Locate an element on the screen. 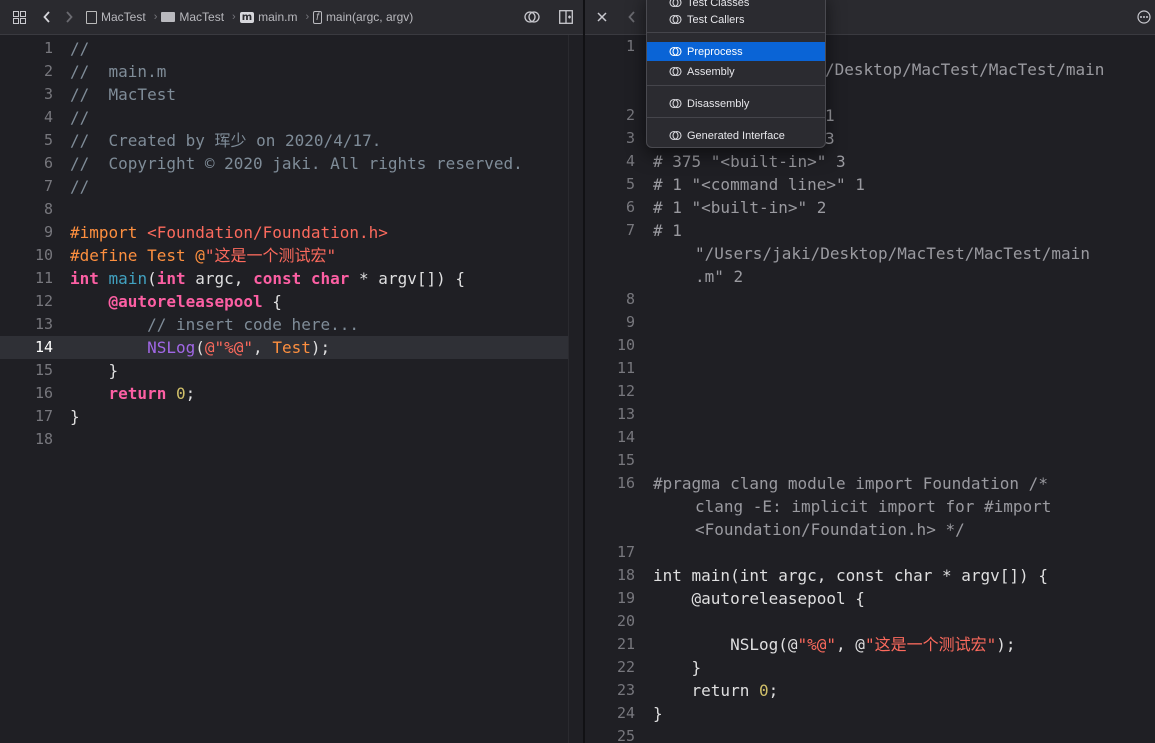 The height and width of the screenshot is (743, 1155). wrapped-code-line: .m" 2 is located at coordinates (719, 276).